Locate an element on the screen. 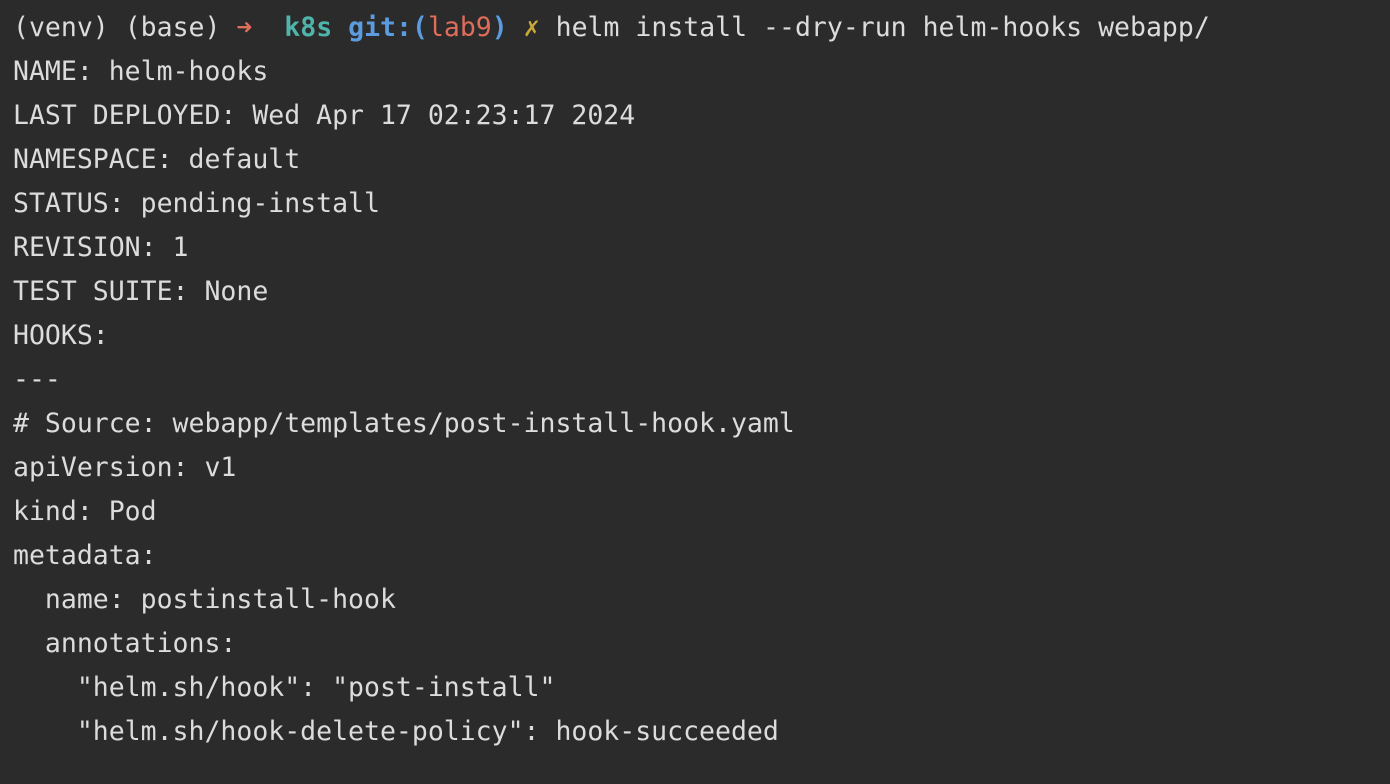  current-directory: k8s is located at coordinates (308, 27).